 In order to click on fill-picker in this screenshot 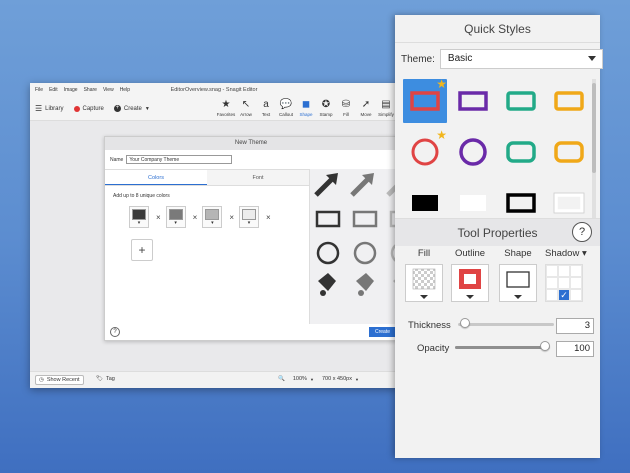, I will do `click(424, 283)`.